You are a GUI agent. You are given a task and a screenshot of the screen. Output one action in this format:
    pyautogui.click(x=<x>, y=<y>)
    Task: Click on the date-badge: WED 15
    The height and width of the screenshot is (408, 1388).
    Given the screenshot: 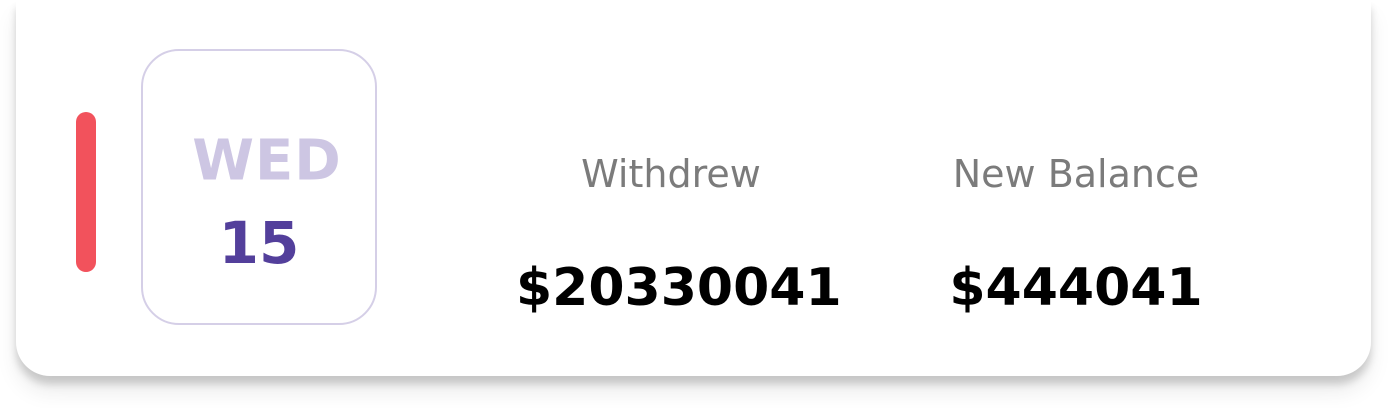 What is the action you would take?
    pyautogui.click(x=259, y=187)
    